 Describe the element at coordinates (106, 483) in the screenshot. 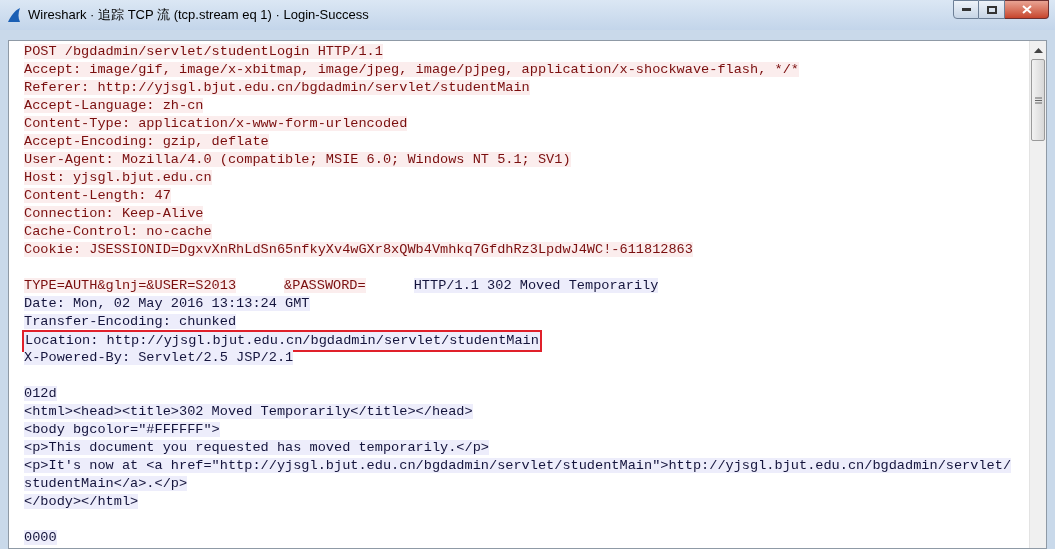

I see `response-text: studentMain</a>.</p>` at that location.